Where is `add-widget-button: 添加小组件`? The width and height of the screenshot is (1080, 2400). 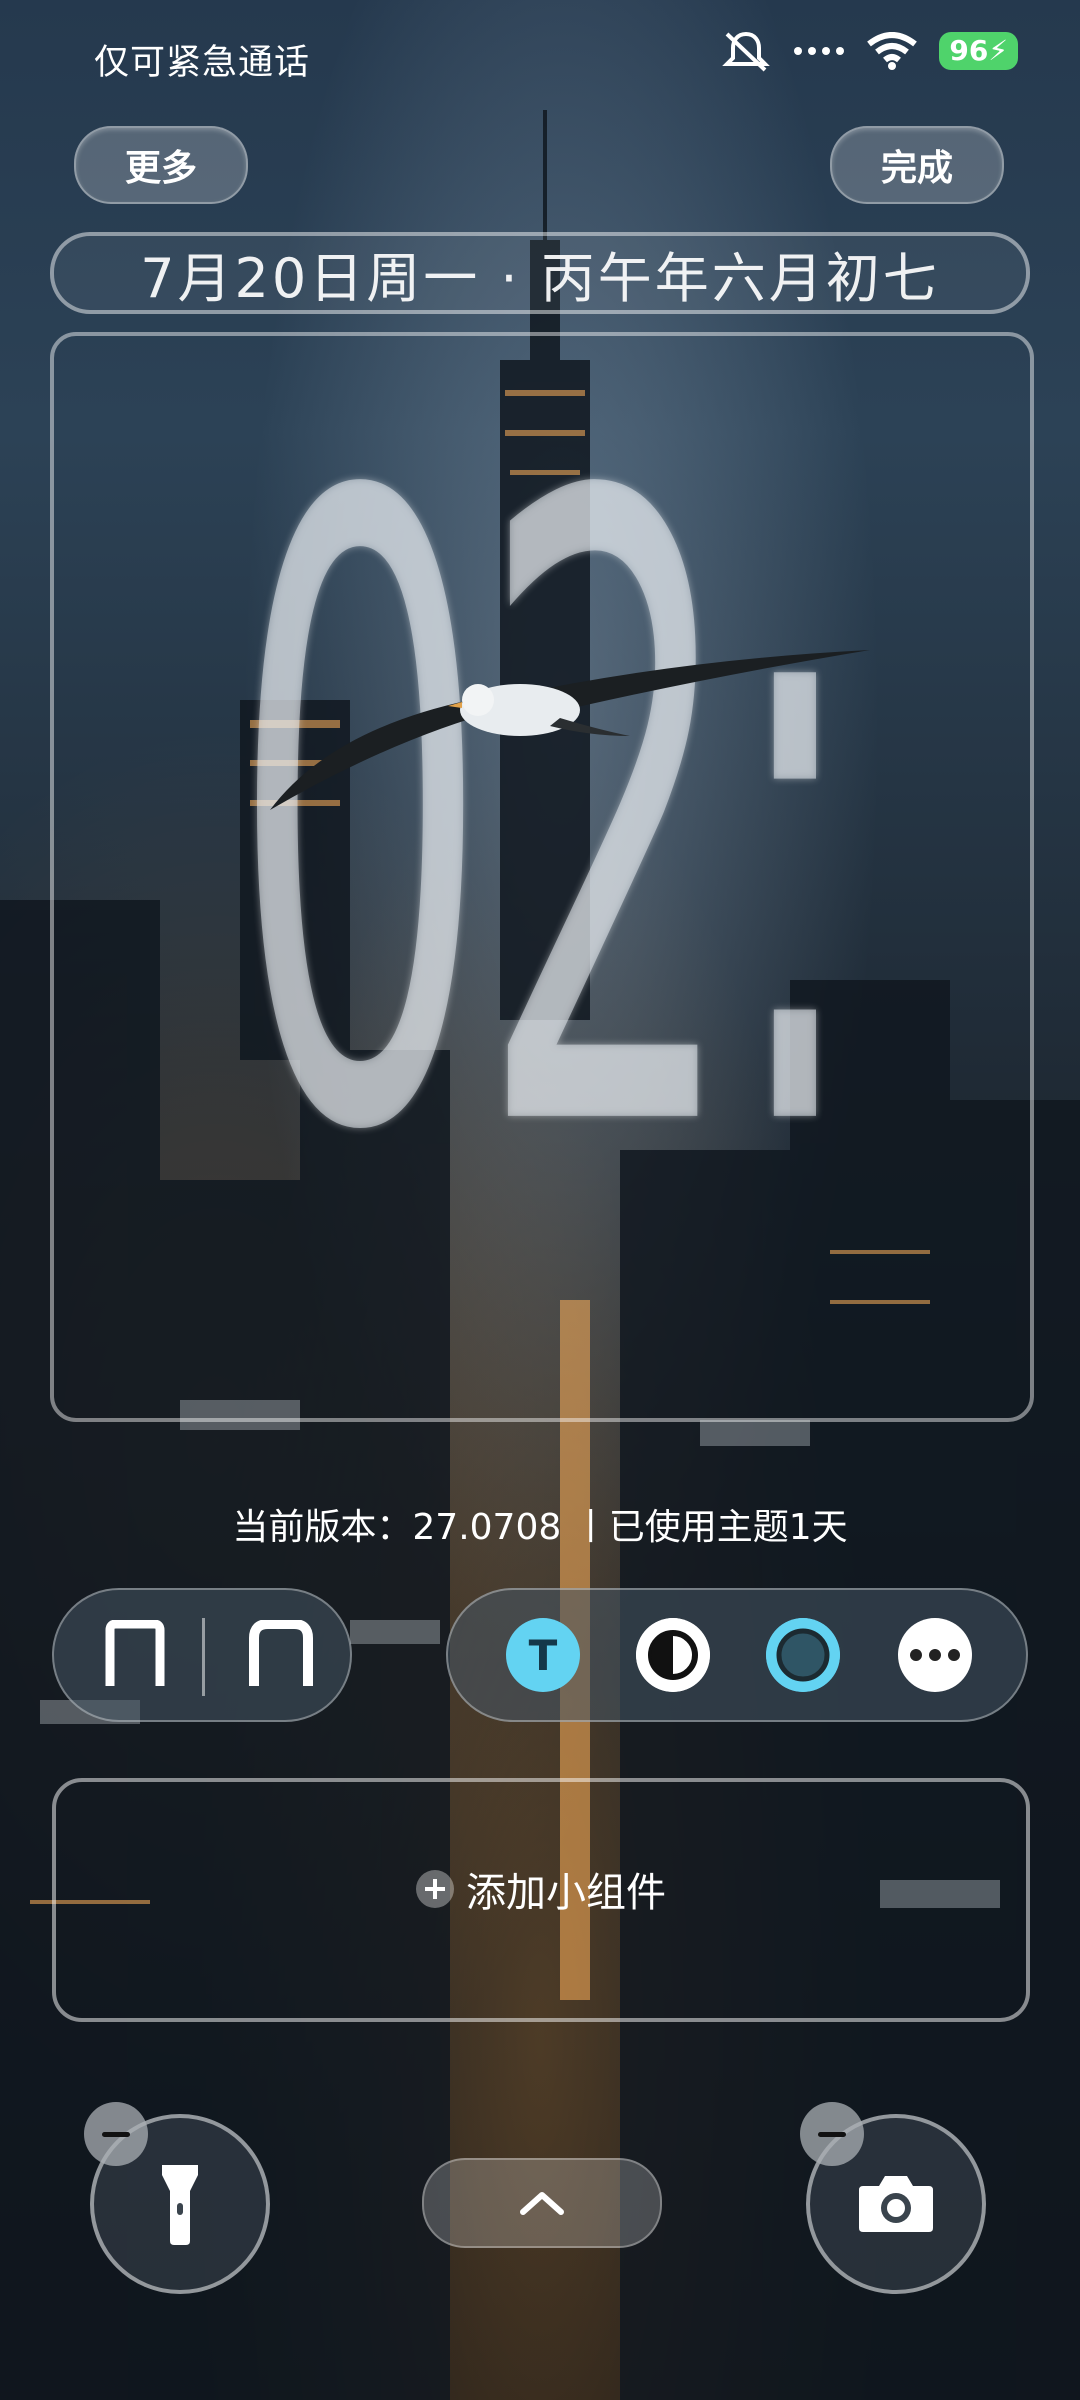 add-widget-button: 添加小组件 is located at coordinates (541, 1889).